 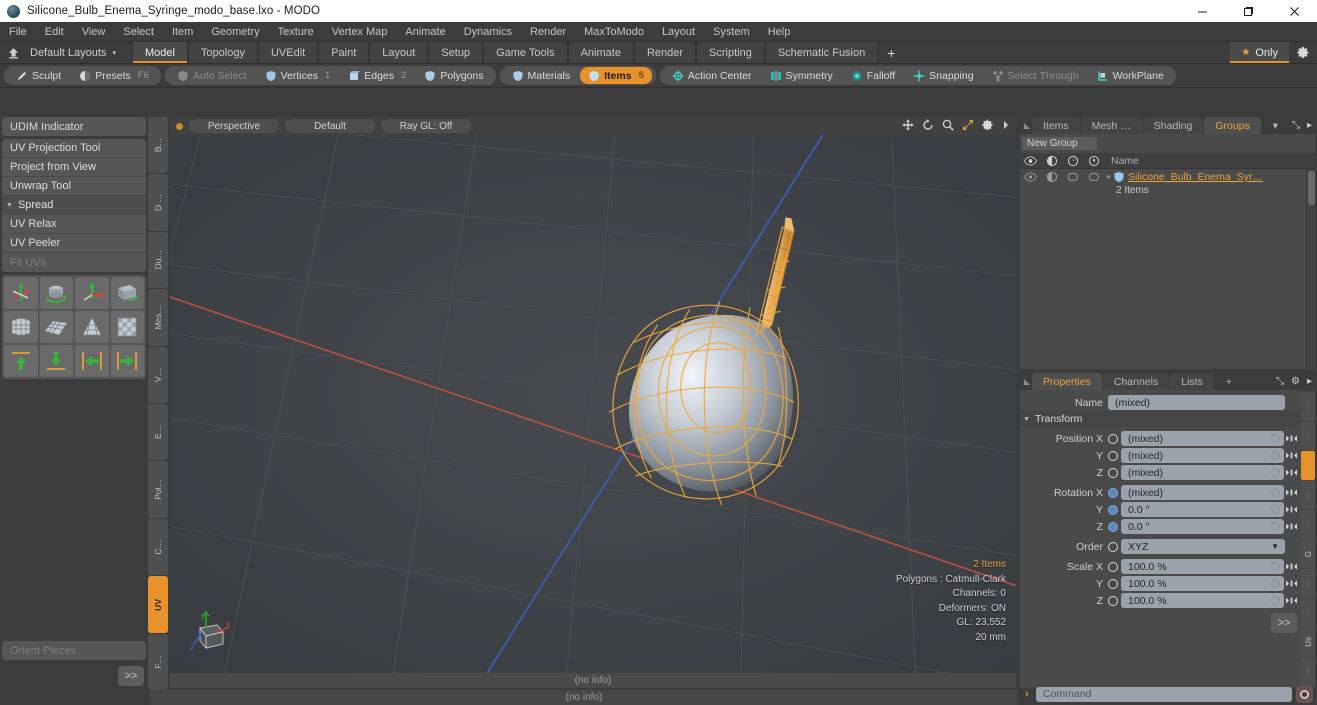 I want to click on prs-tab-4: ⋮, so click(x=1308, y=524).